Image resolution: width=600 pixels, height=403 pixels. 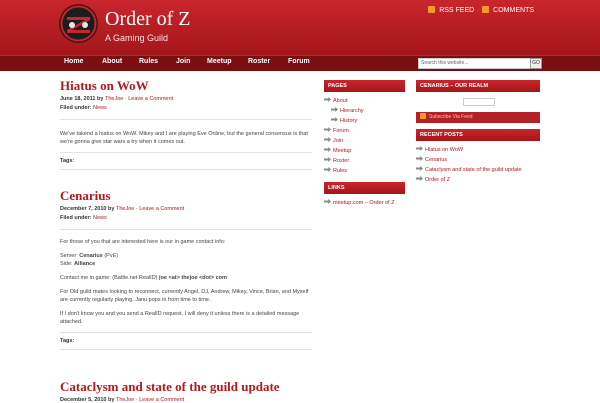 I want to click on list-item-label: Meetup, so click(x=342, y=151).